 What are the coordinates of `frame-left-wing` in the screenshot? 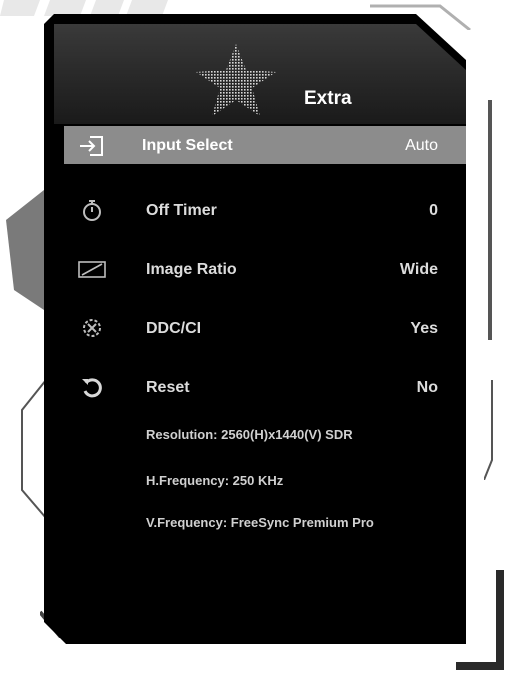 It's located at (25, 250).